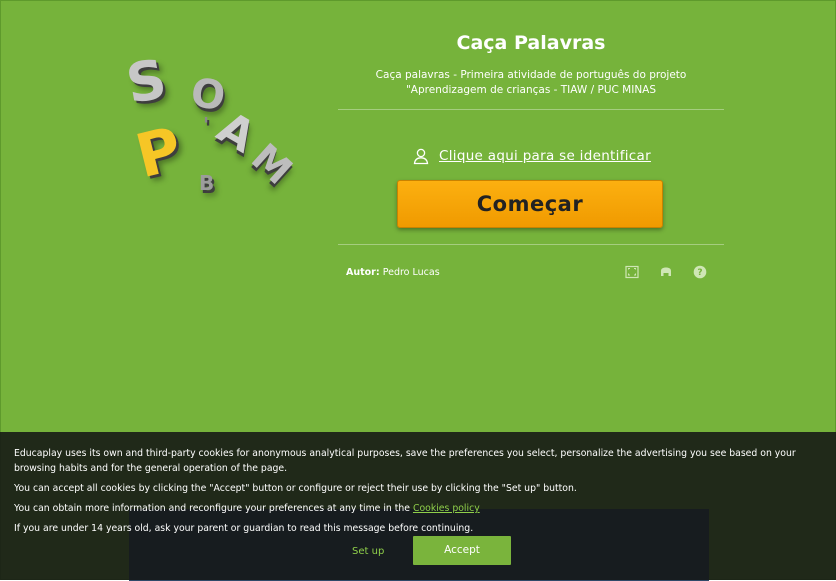 This screenshot has width=836, height=581. I want to click on print-button, so click(666, 272).